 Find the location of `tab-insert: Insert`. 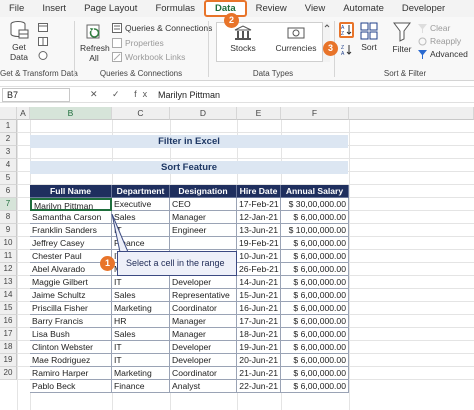

tab-insert: Insert is located at coordinates (54, 8).